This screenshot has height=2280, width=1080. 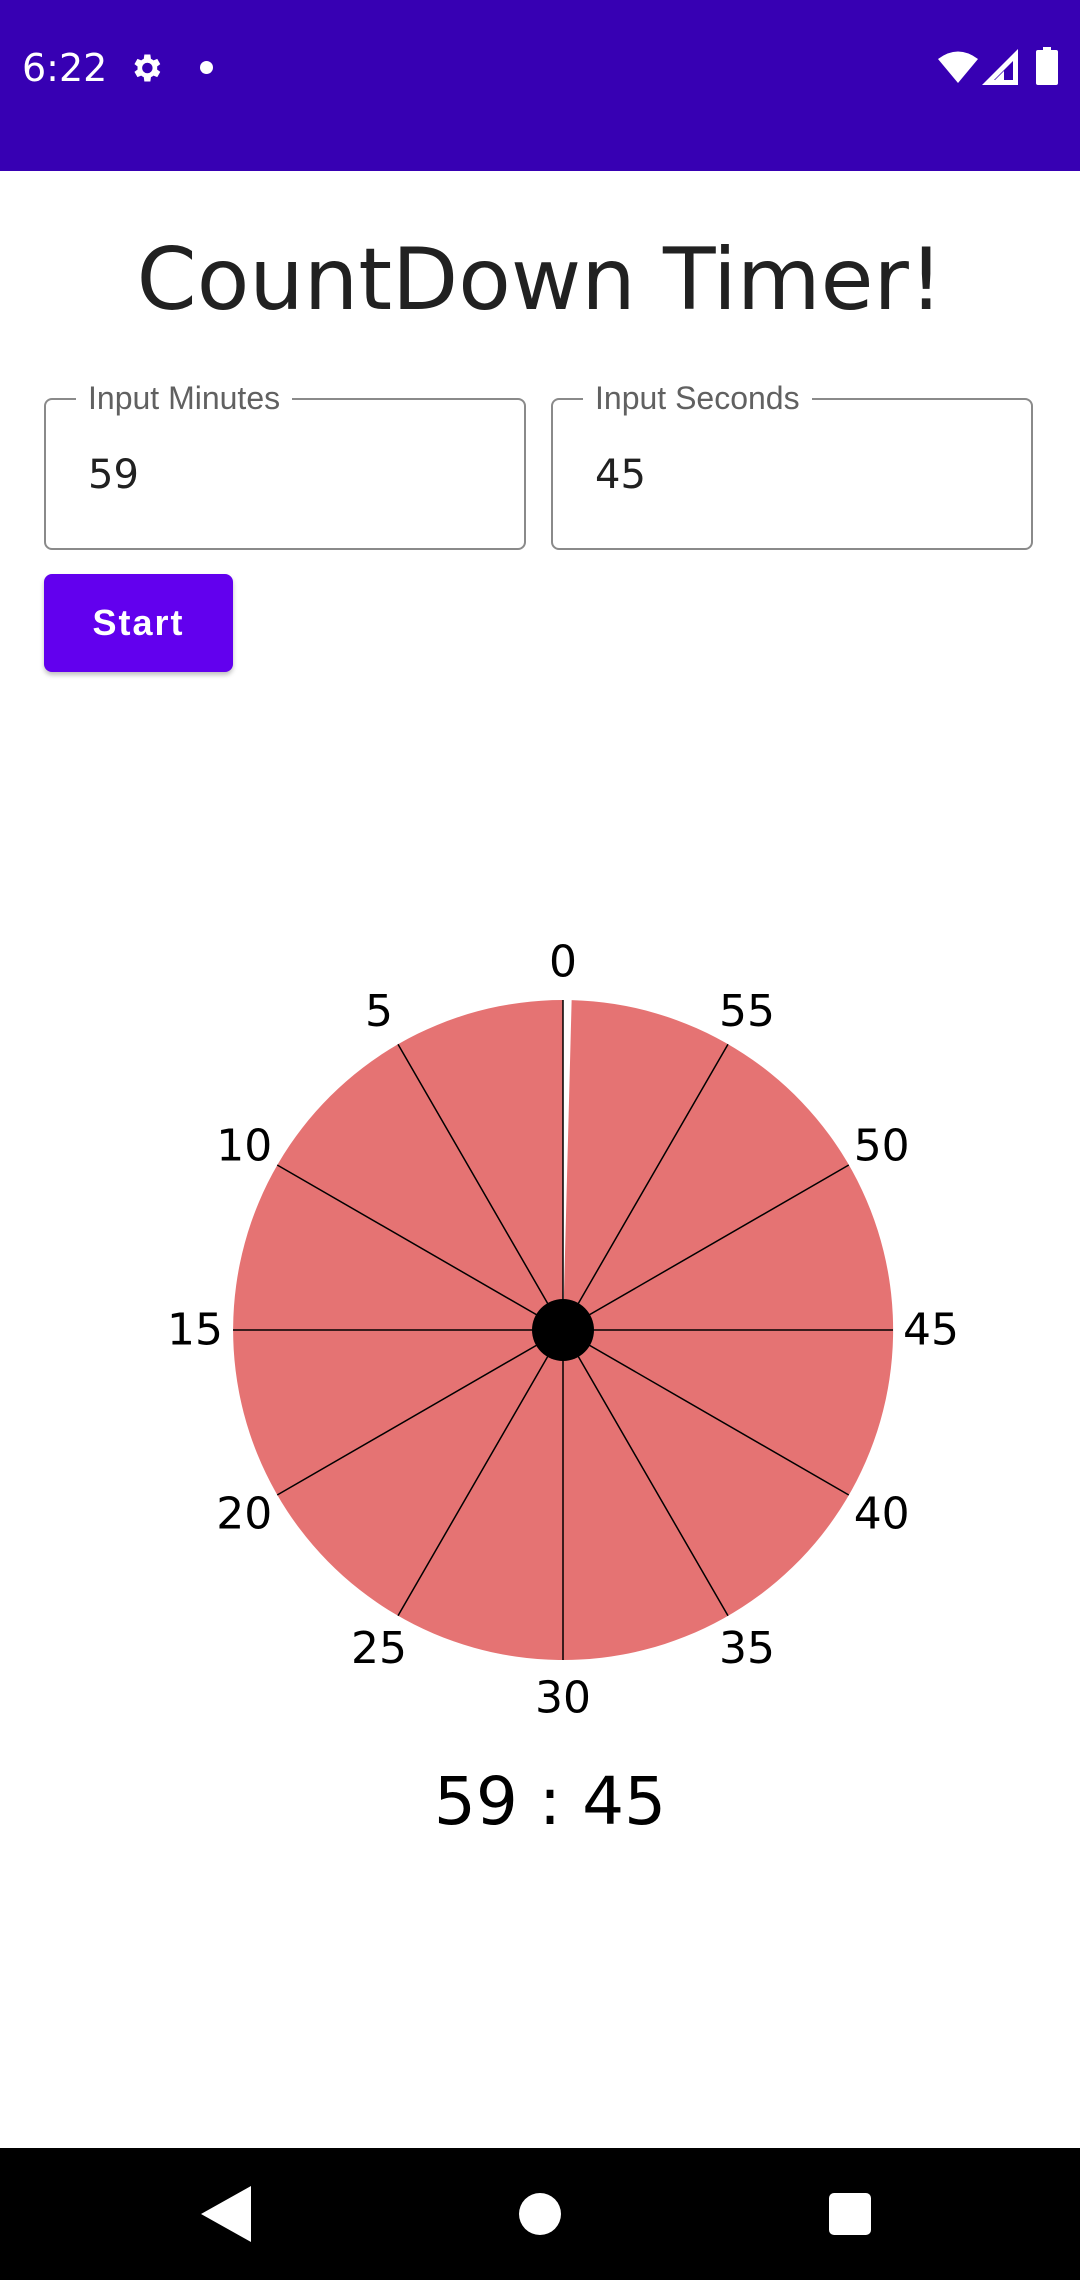 What do you see at coordinates (540, 2214) in the screenshot?
I see `home-icon` at bounding box center [540, 2214].